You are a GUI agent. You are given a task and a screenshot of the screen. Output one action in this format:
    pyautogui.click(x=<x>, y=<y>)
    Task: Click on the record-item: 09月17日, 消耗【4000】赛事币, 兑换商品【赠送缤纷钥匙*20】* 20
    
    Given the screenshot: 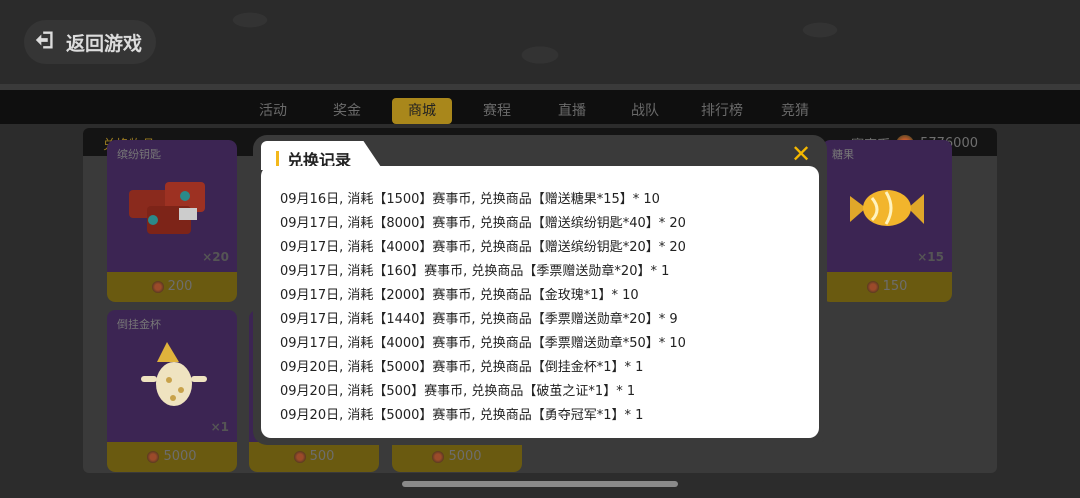 What is the action you would take?
    pyautogui.click(x=483, y=247)
    